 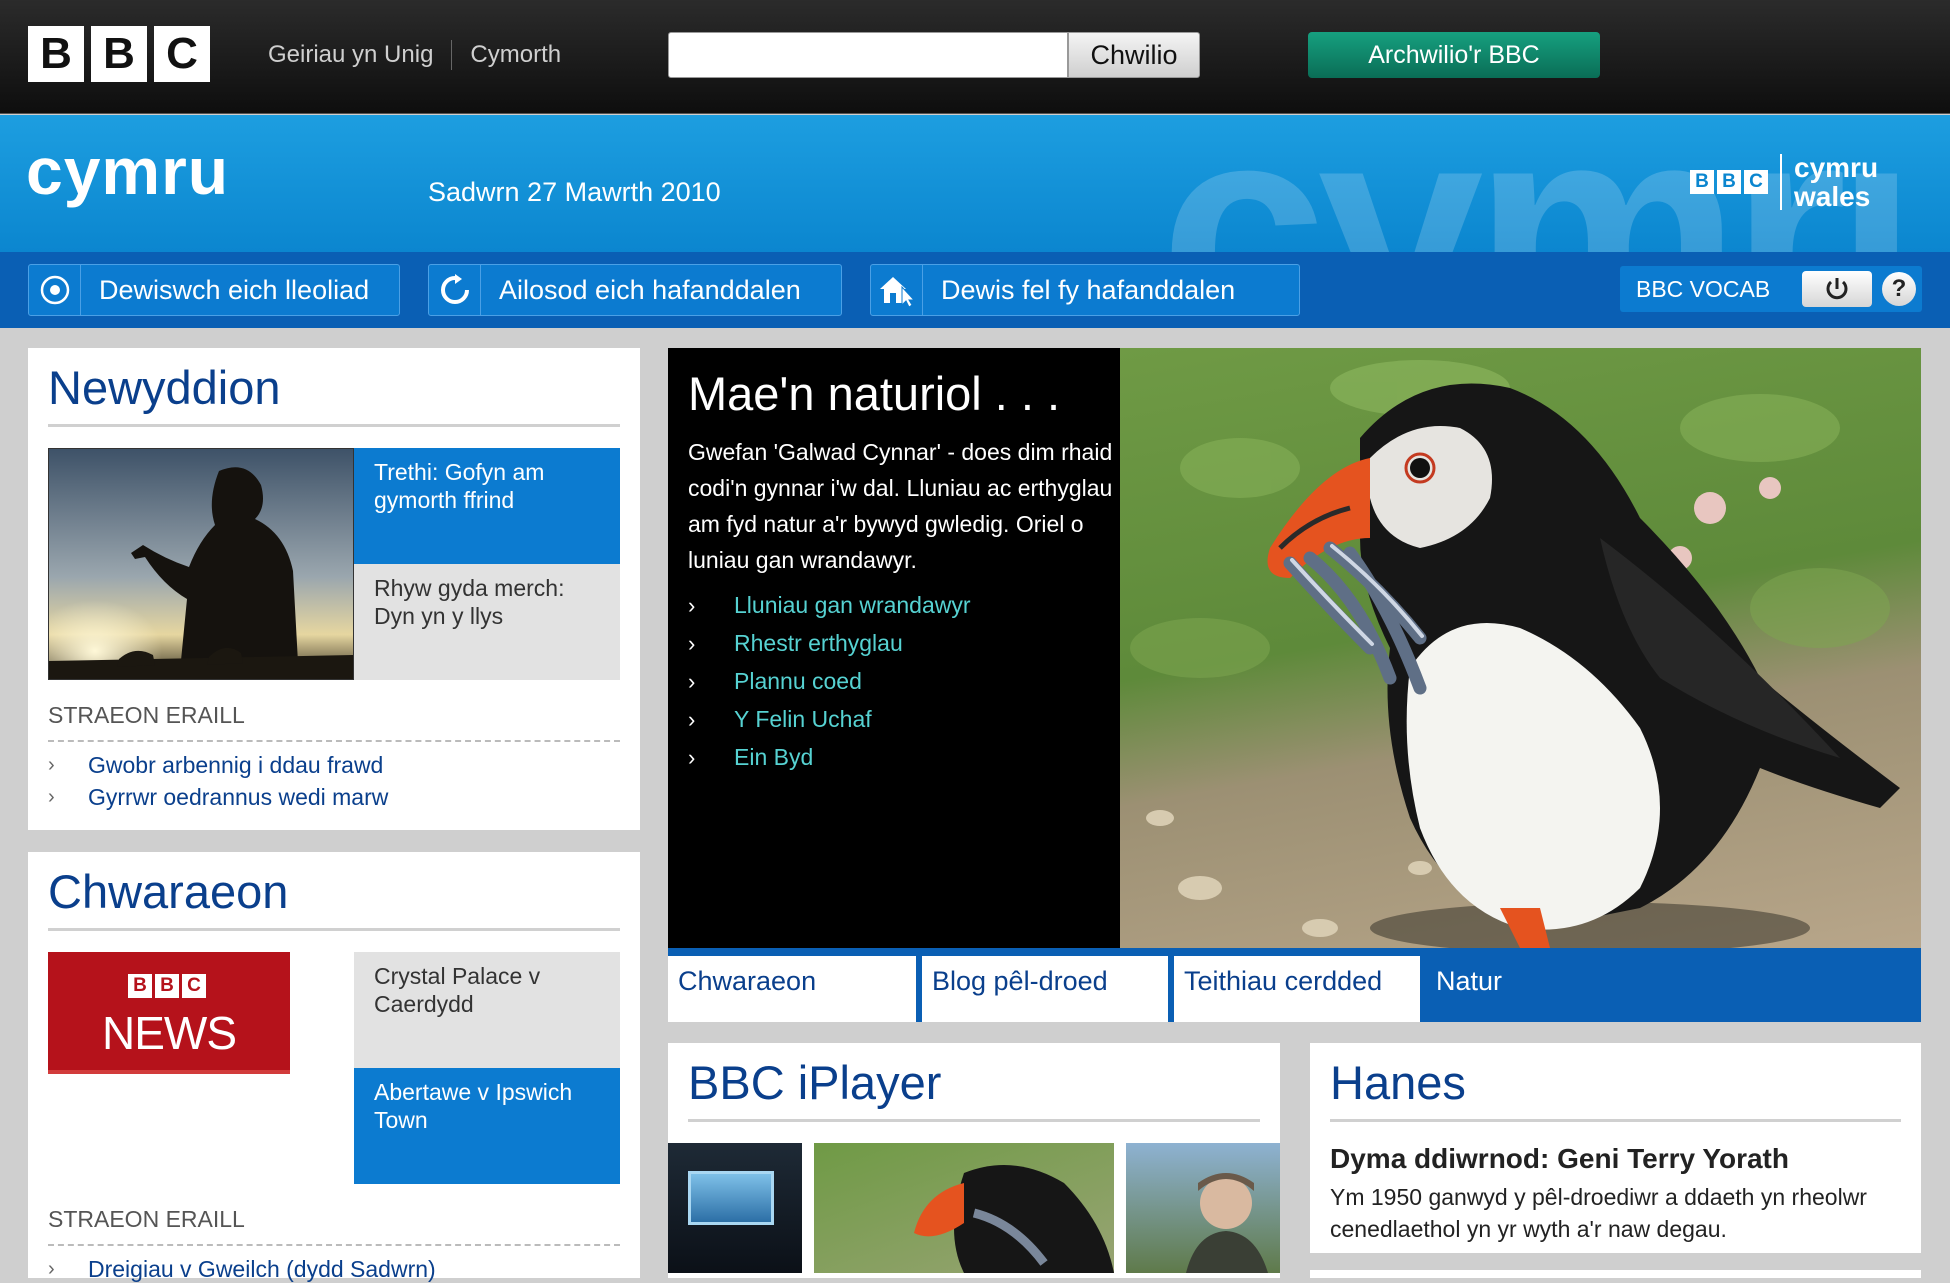 I want to click on iplayer-panel: BBC iPlayer, so click(x=974, y=1160).